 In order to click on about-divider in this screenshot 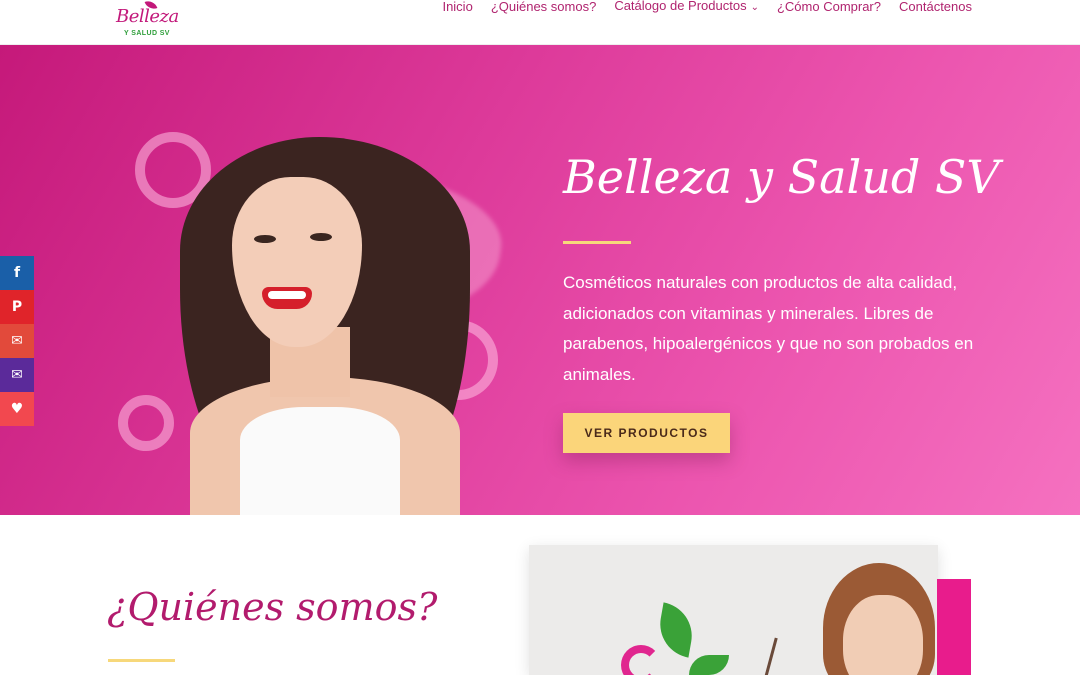, I will do `click(141, 660)`.